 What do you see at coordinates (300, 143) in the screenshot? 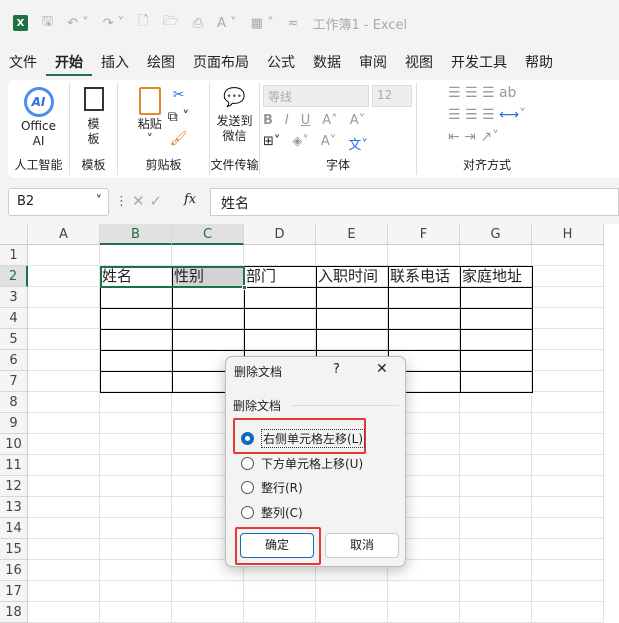
I see `fill-color-icon: ◈˅` at bounding box center [300, 143].